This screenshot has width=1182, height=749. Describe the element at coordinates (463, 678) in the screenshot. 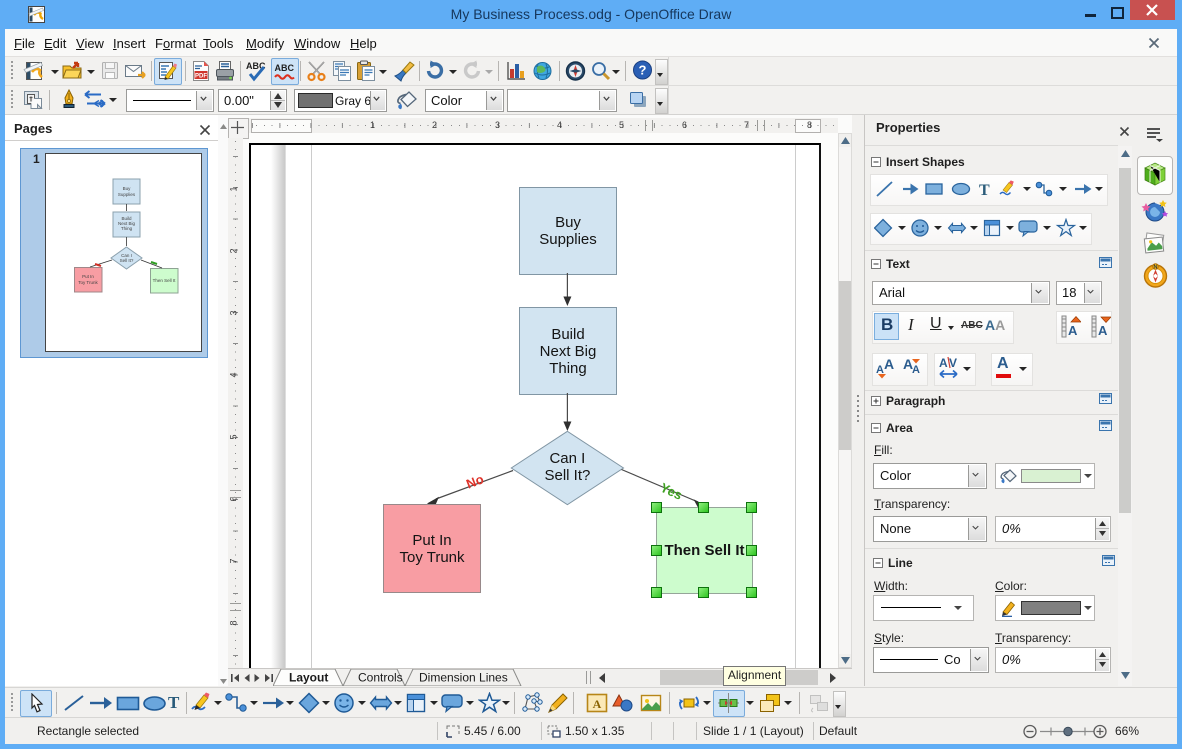

I see `svg-text: Dimension Lines` at that location.